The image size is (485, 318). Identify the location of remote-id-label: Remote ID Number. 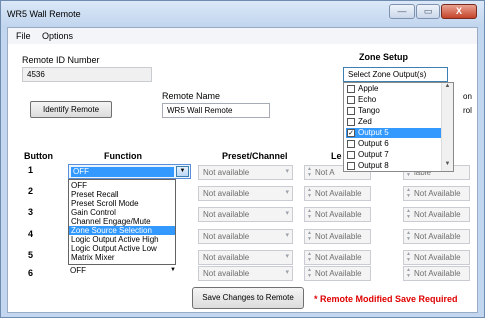
(61, 60).